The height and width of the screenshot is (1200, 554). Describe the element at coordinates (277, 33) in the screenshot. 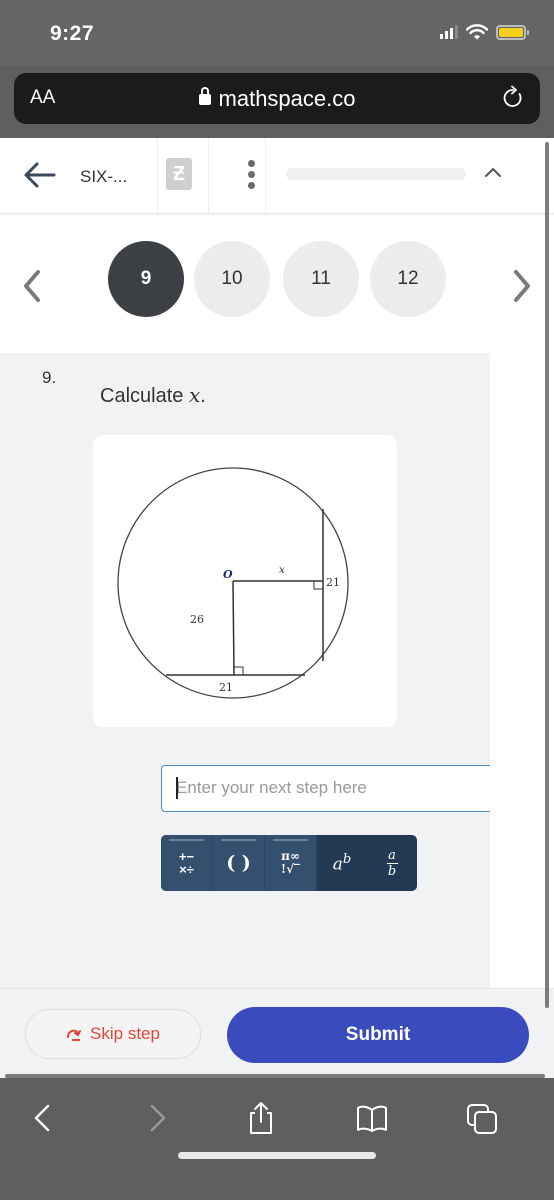

I see `status-bar: 9:27` at that location.